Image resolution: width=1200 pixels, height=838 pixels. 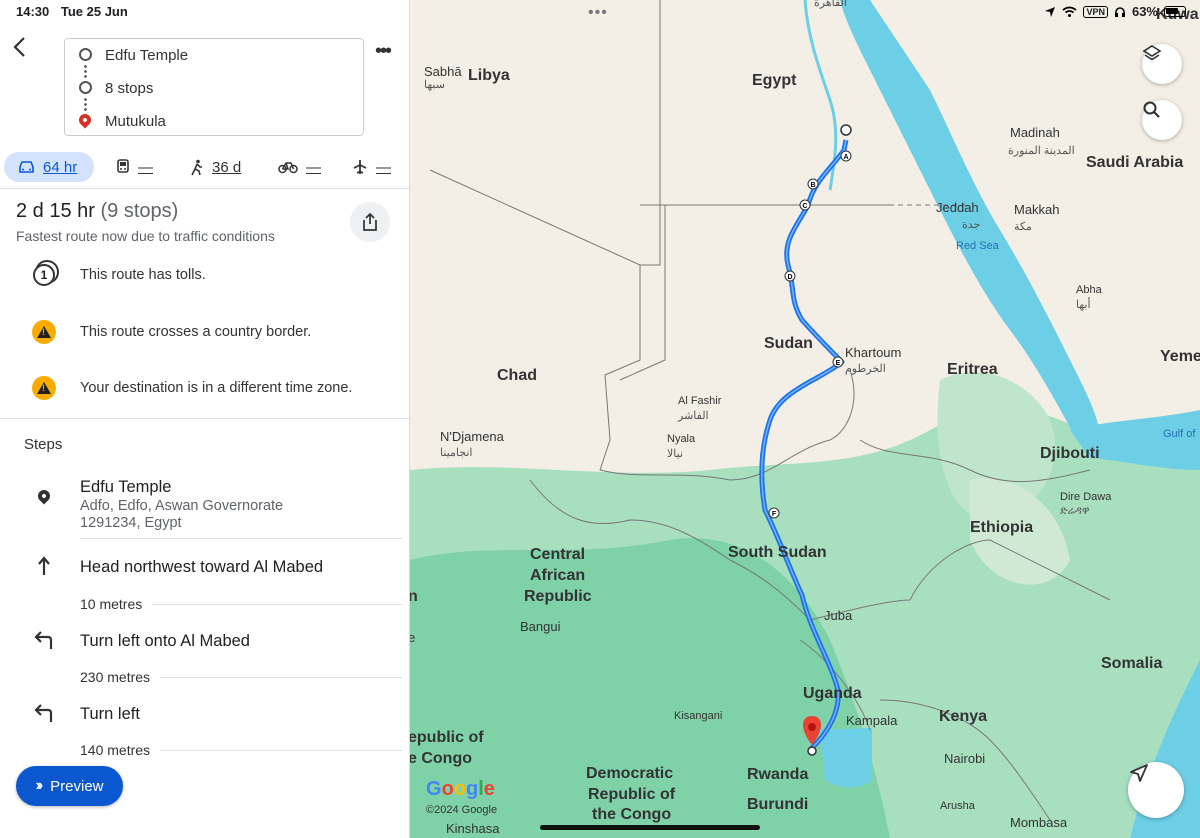 I want to click on destination-pin-icon, so click(x=85, y=120).